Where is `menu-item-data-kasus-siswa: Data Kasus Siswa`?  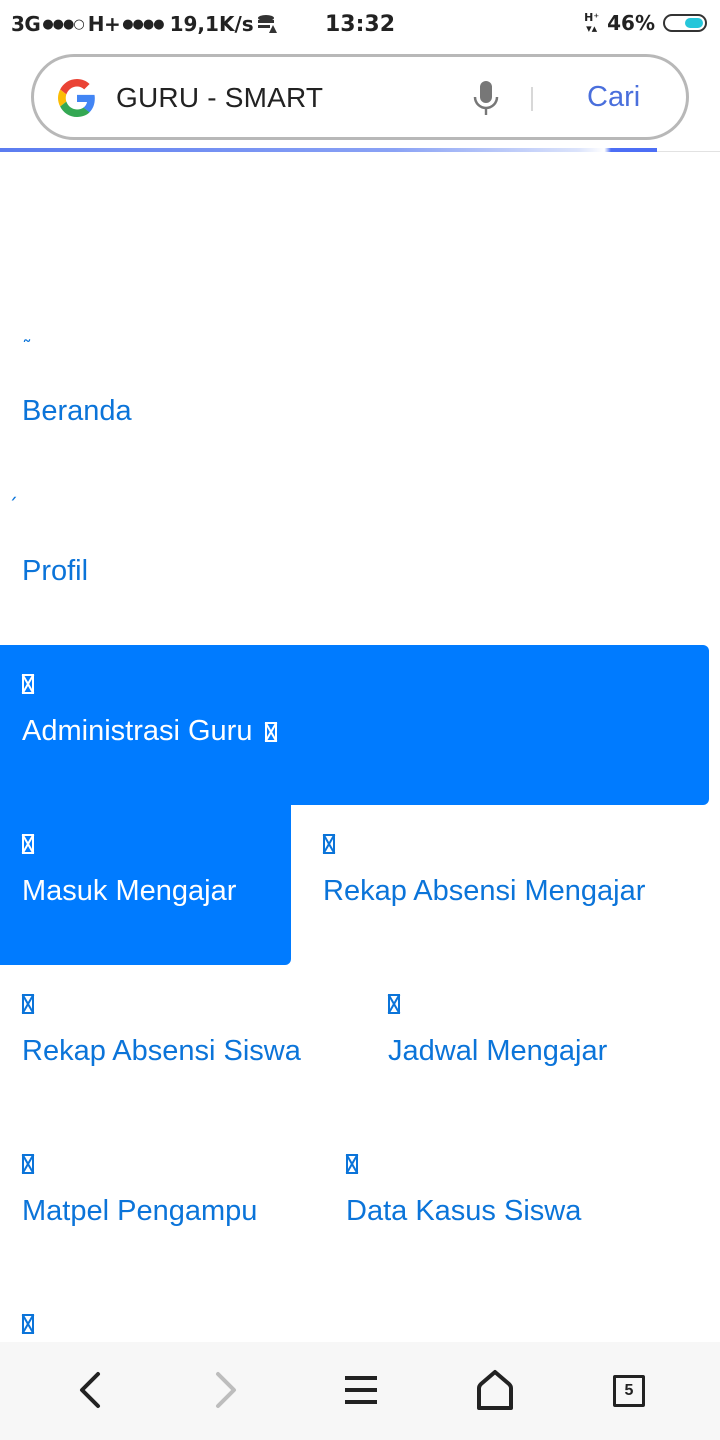 menu-item-data-kasus-siswa: Data Kasus Siswa is located at coordinates (514, 1205).